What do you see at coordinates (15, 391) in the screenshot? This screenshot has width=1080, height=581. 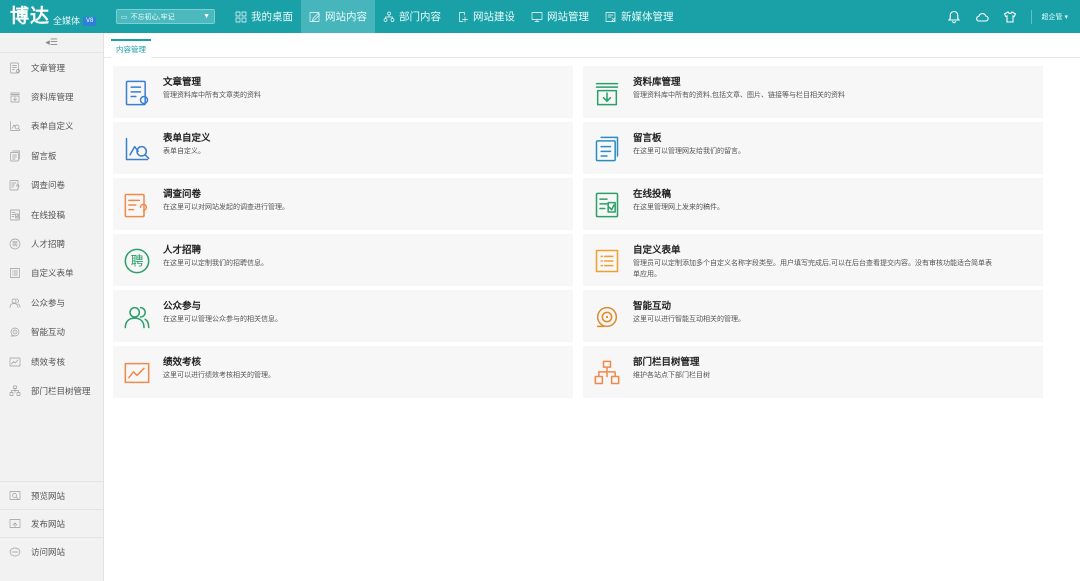 I see `tree-icon` at bounding box center [15, 391].